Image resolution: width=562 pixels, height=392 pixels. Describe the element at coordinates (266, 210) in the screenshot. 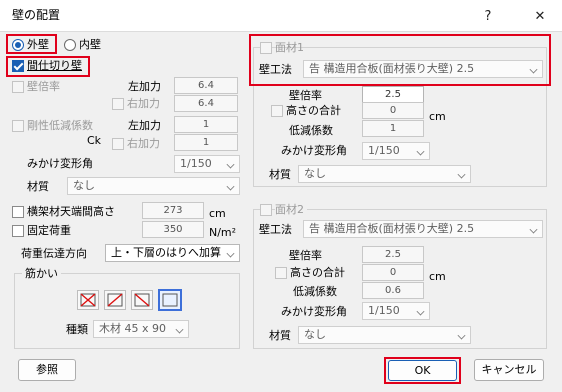

I see `surface2-checkbox` at that location.